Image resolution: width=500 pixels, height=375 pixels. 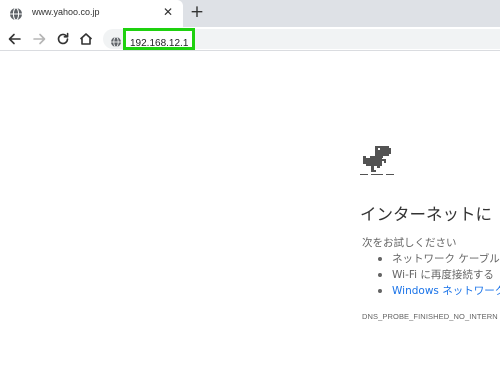 I want to click on error-code: DNS_PROBE_FINISHED_NO_INTERN, so click(x=430, y=316).